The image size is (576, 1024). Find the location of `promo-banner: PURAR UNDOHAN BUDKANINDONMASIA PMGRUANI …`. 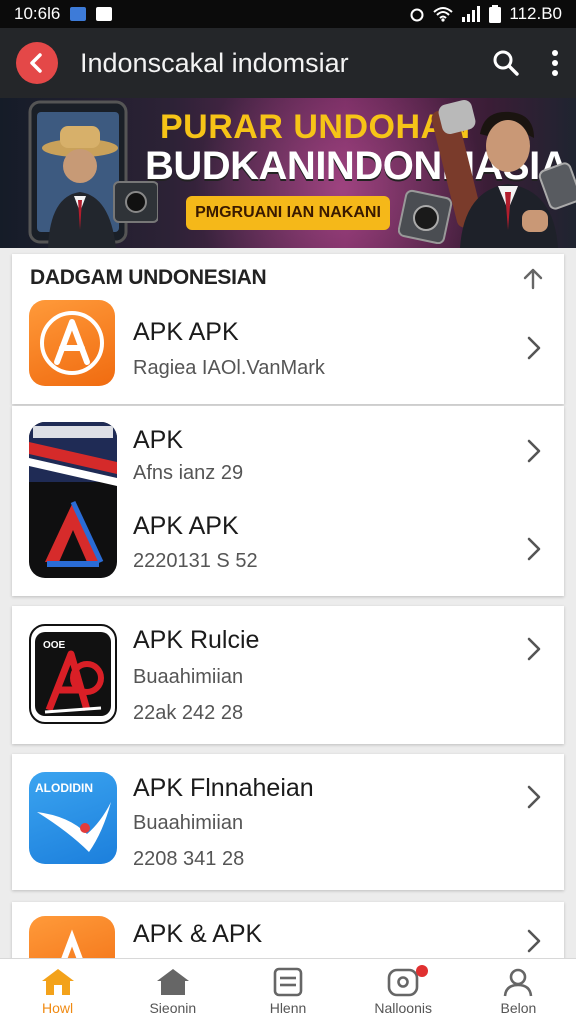

promo-banner: PURAR UNDOHAN BUDKANINDONMASIA PMGRUANI … is located at coordinates (288, 173).